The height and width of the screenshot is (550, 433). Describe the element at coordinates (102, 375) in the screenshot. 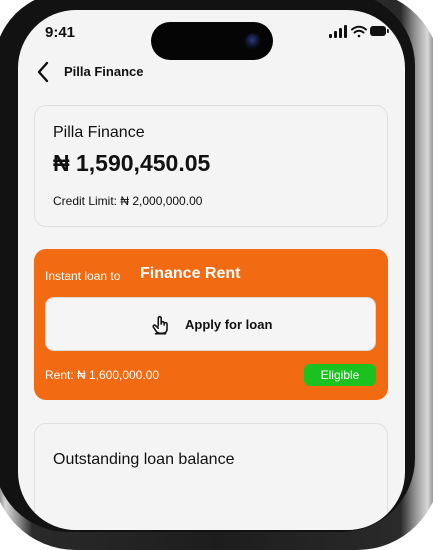

I see `rent-amount: Rent: ₦ 1,600,000.00` at that location.